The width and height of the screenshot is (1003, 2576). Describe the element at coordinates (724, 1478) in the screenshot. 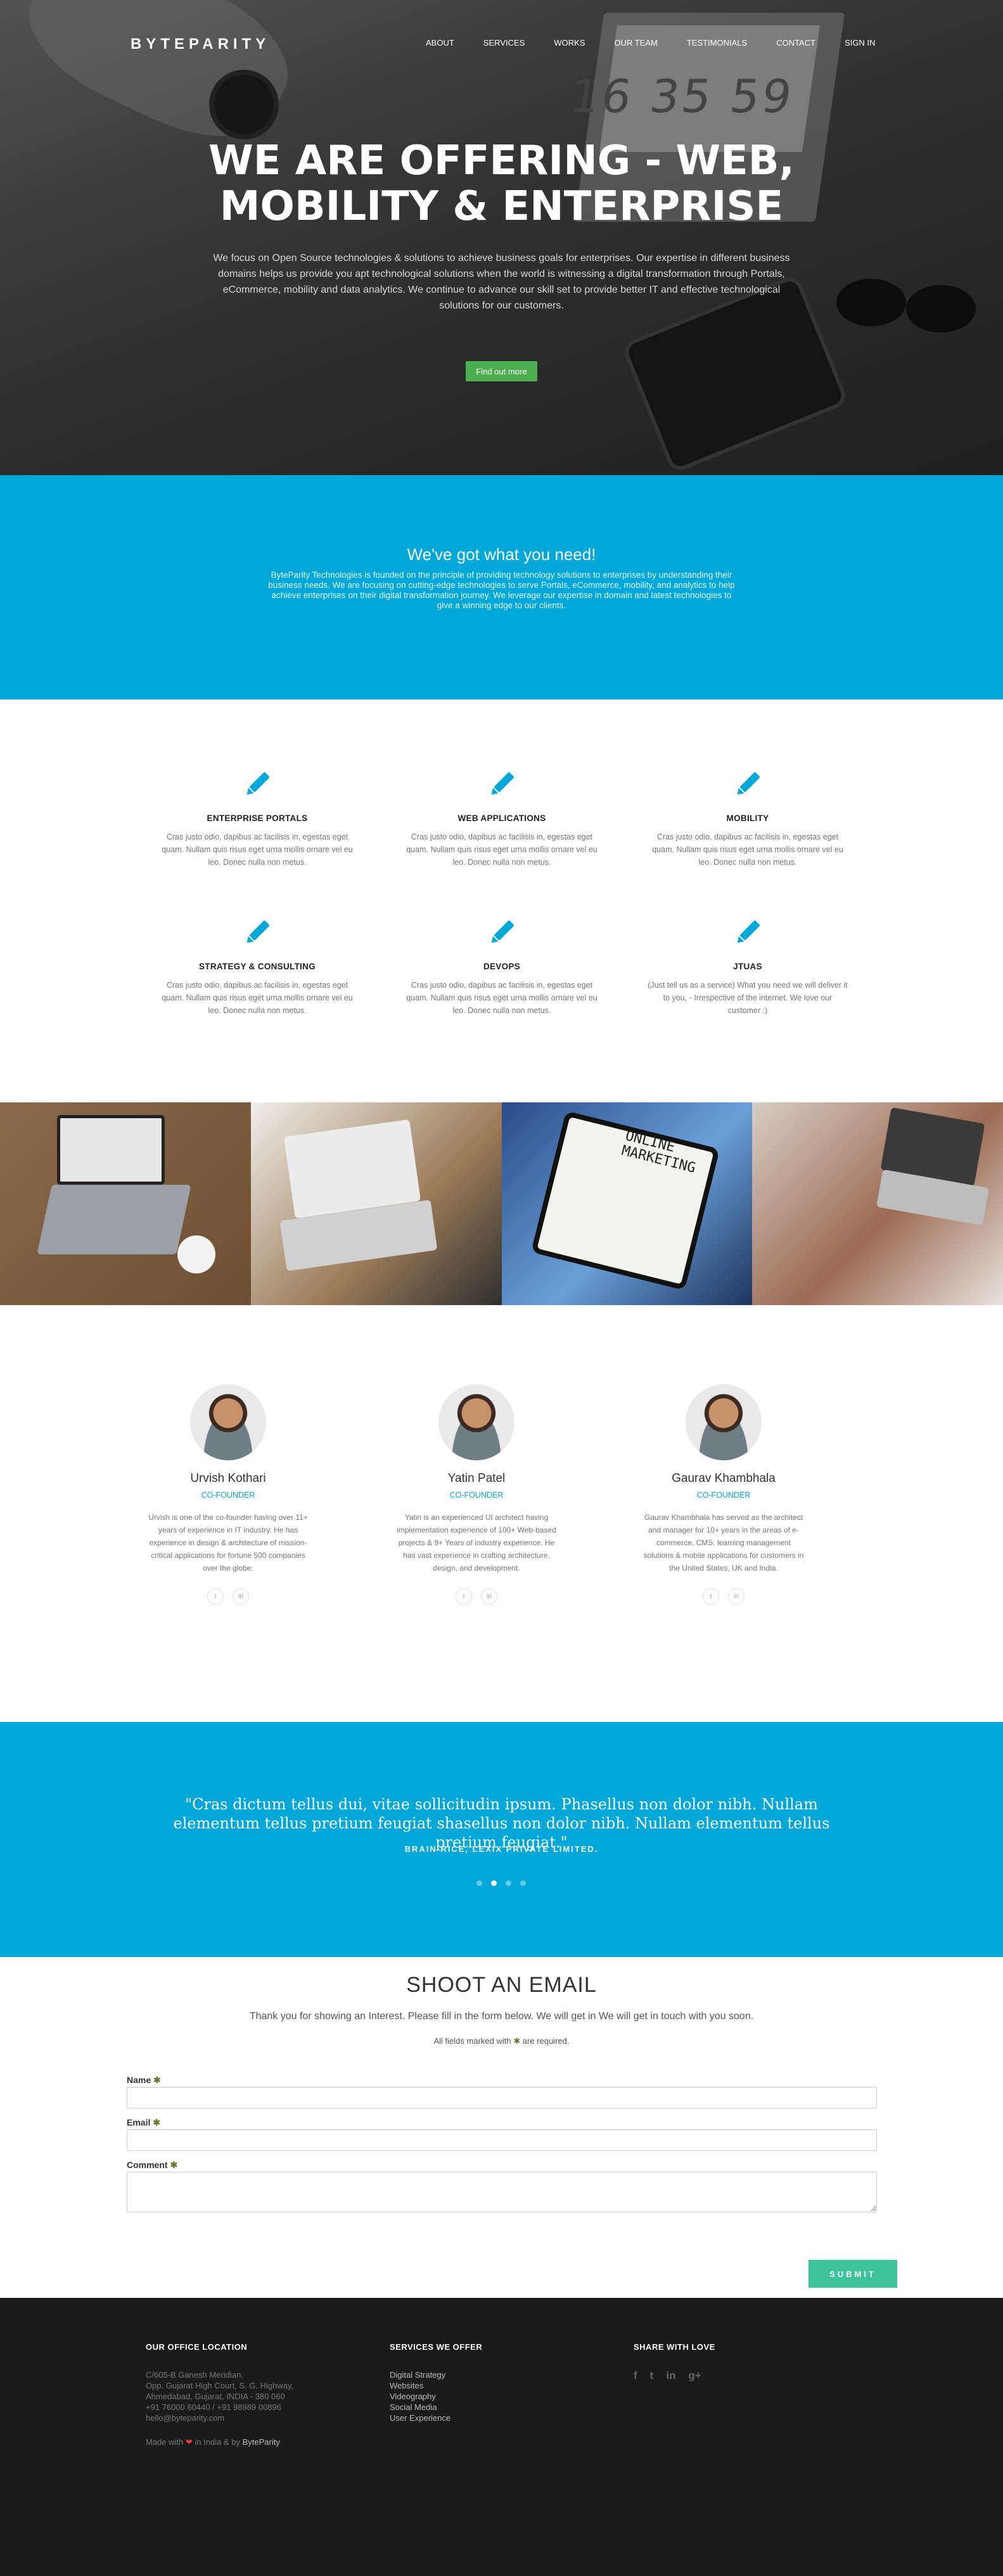

I see `member-name: Gaurav Khambhala` at that location.